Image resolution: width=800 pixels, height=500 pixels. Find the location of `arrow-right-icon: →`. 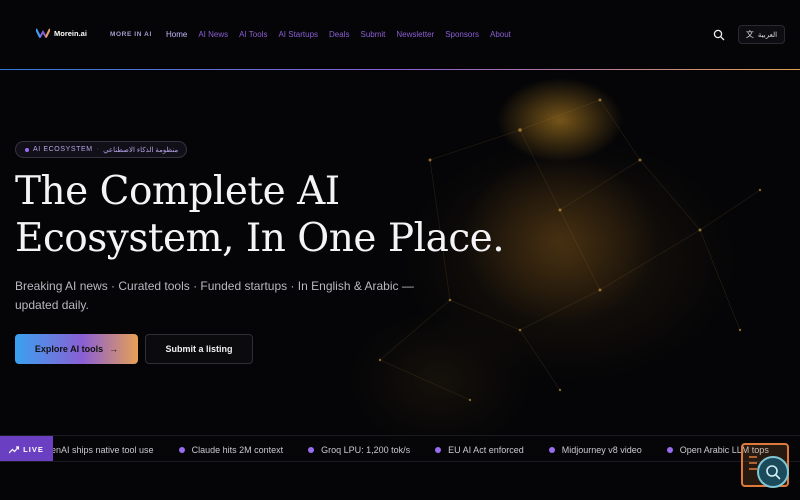

arrow-right-icon: → is located at coordinates (114, 349).